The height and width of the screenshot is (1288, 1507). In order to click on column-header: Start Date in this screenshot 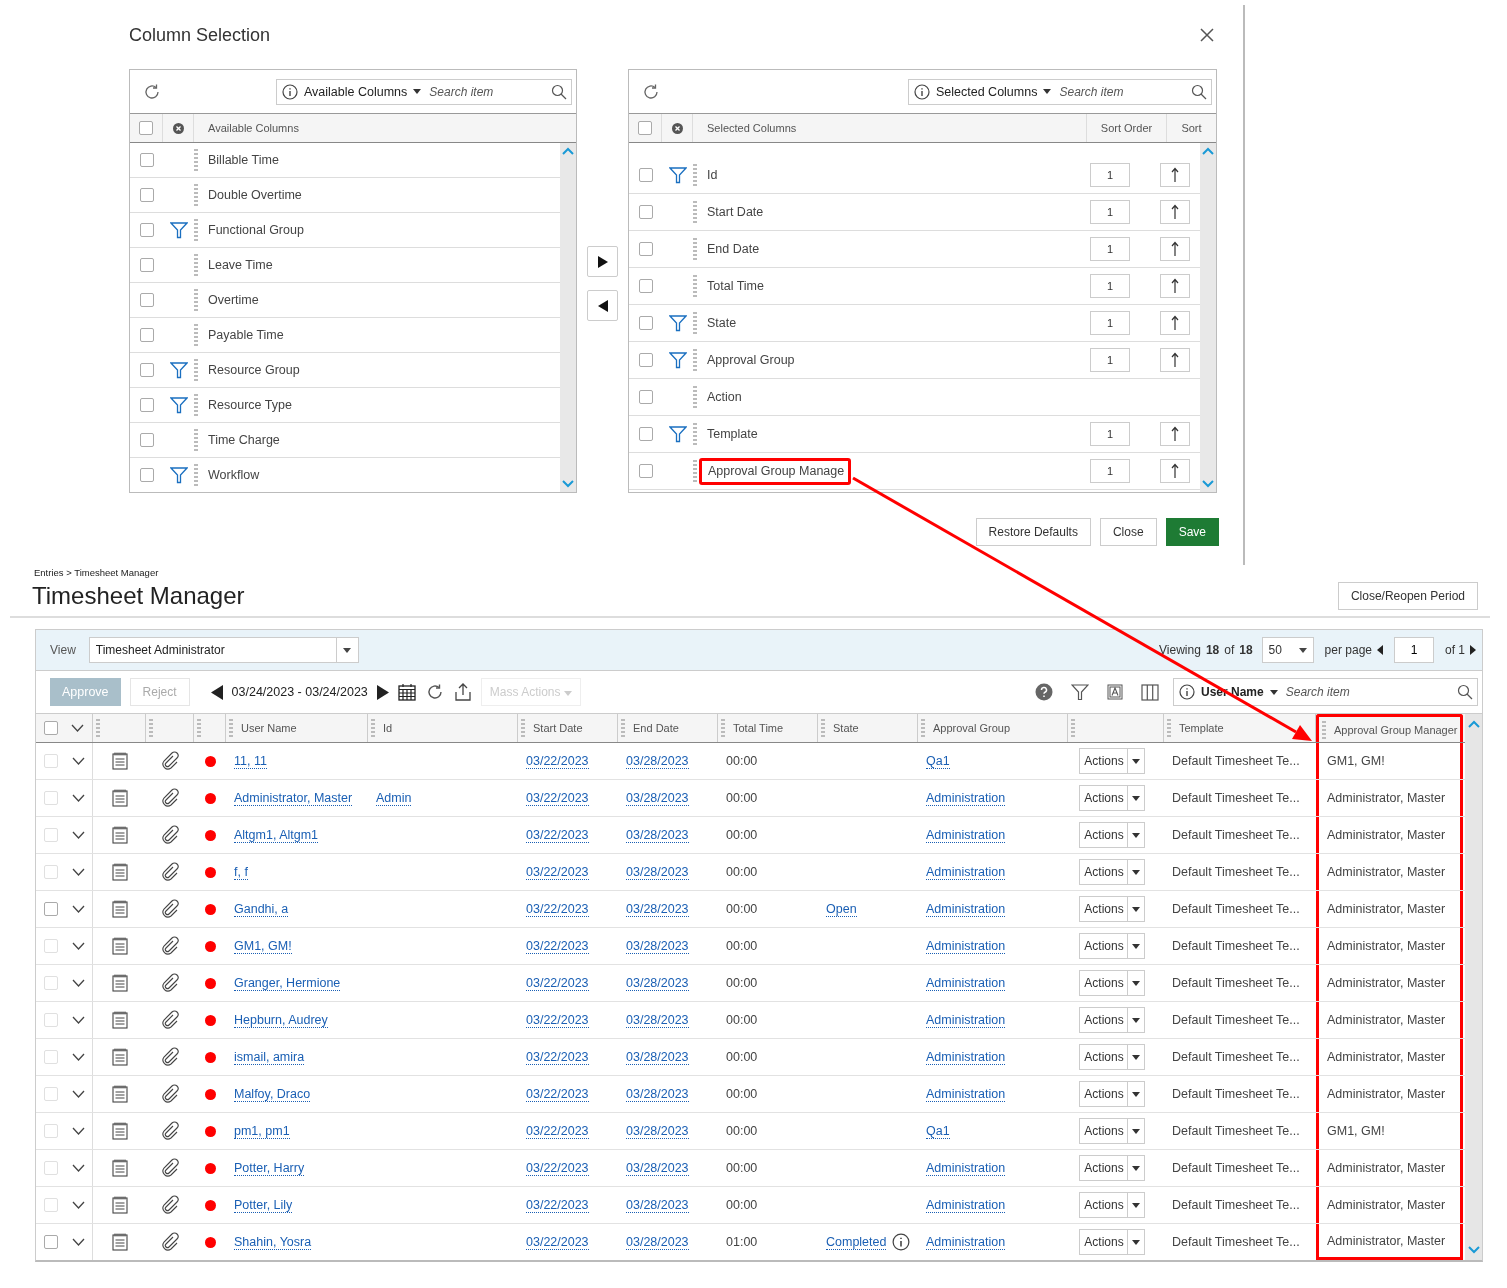, I will do `click(558, 728)`.